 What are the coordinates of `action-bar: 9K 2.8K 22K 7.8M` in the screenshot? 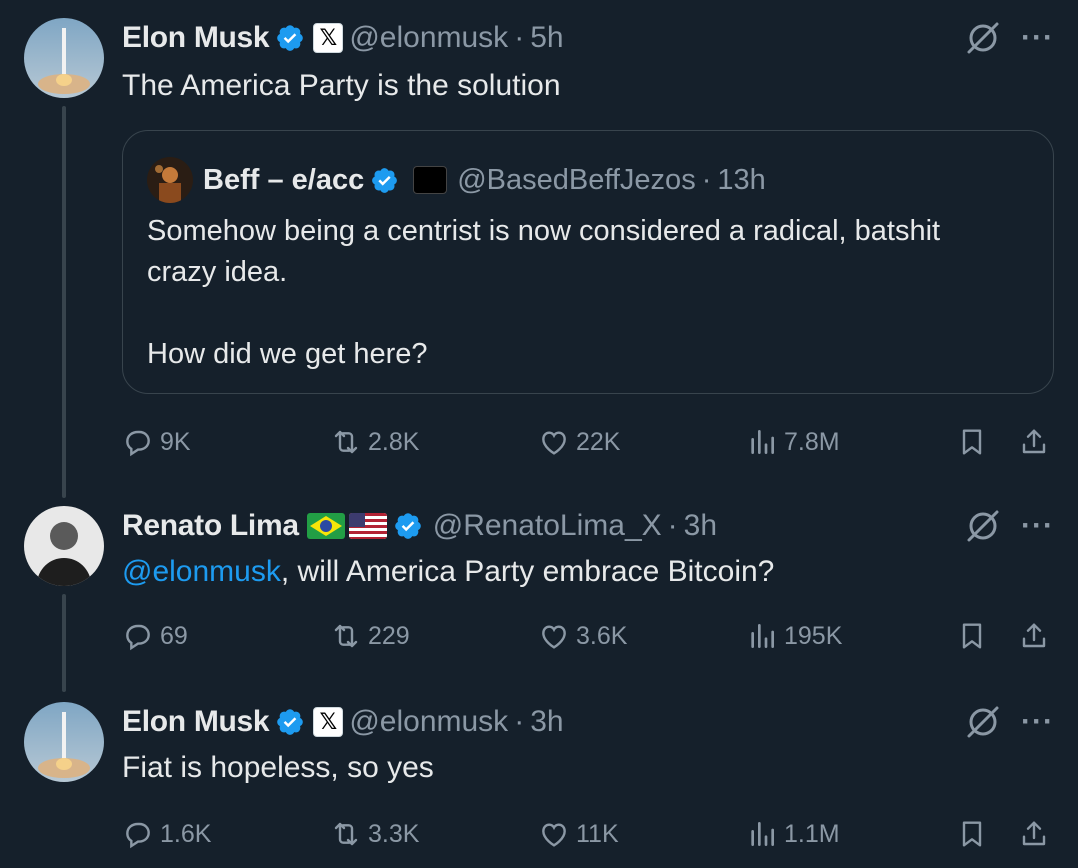 It's located at (588, 442).